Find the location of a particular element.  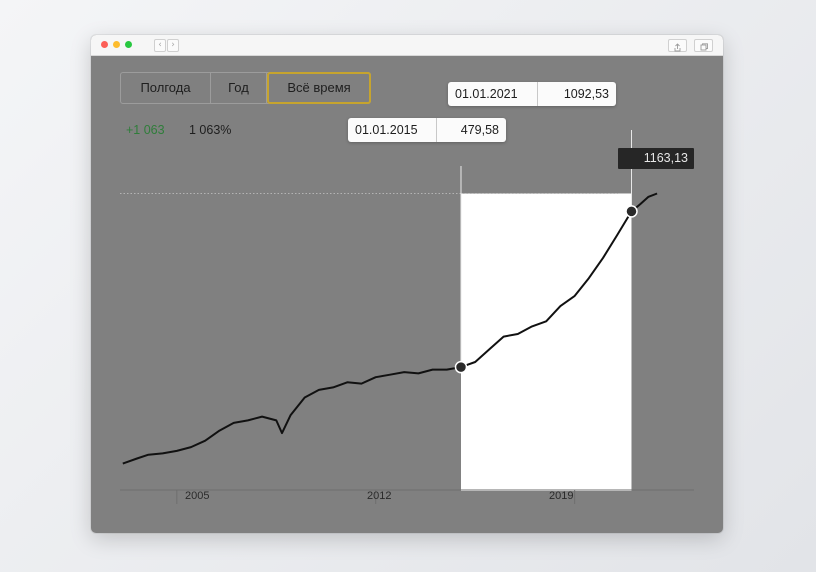

end-date: 01.01.2021 is located at coordinates (493, 94).